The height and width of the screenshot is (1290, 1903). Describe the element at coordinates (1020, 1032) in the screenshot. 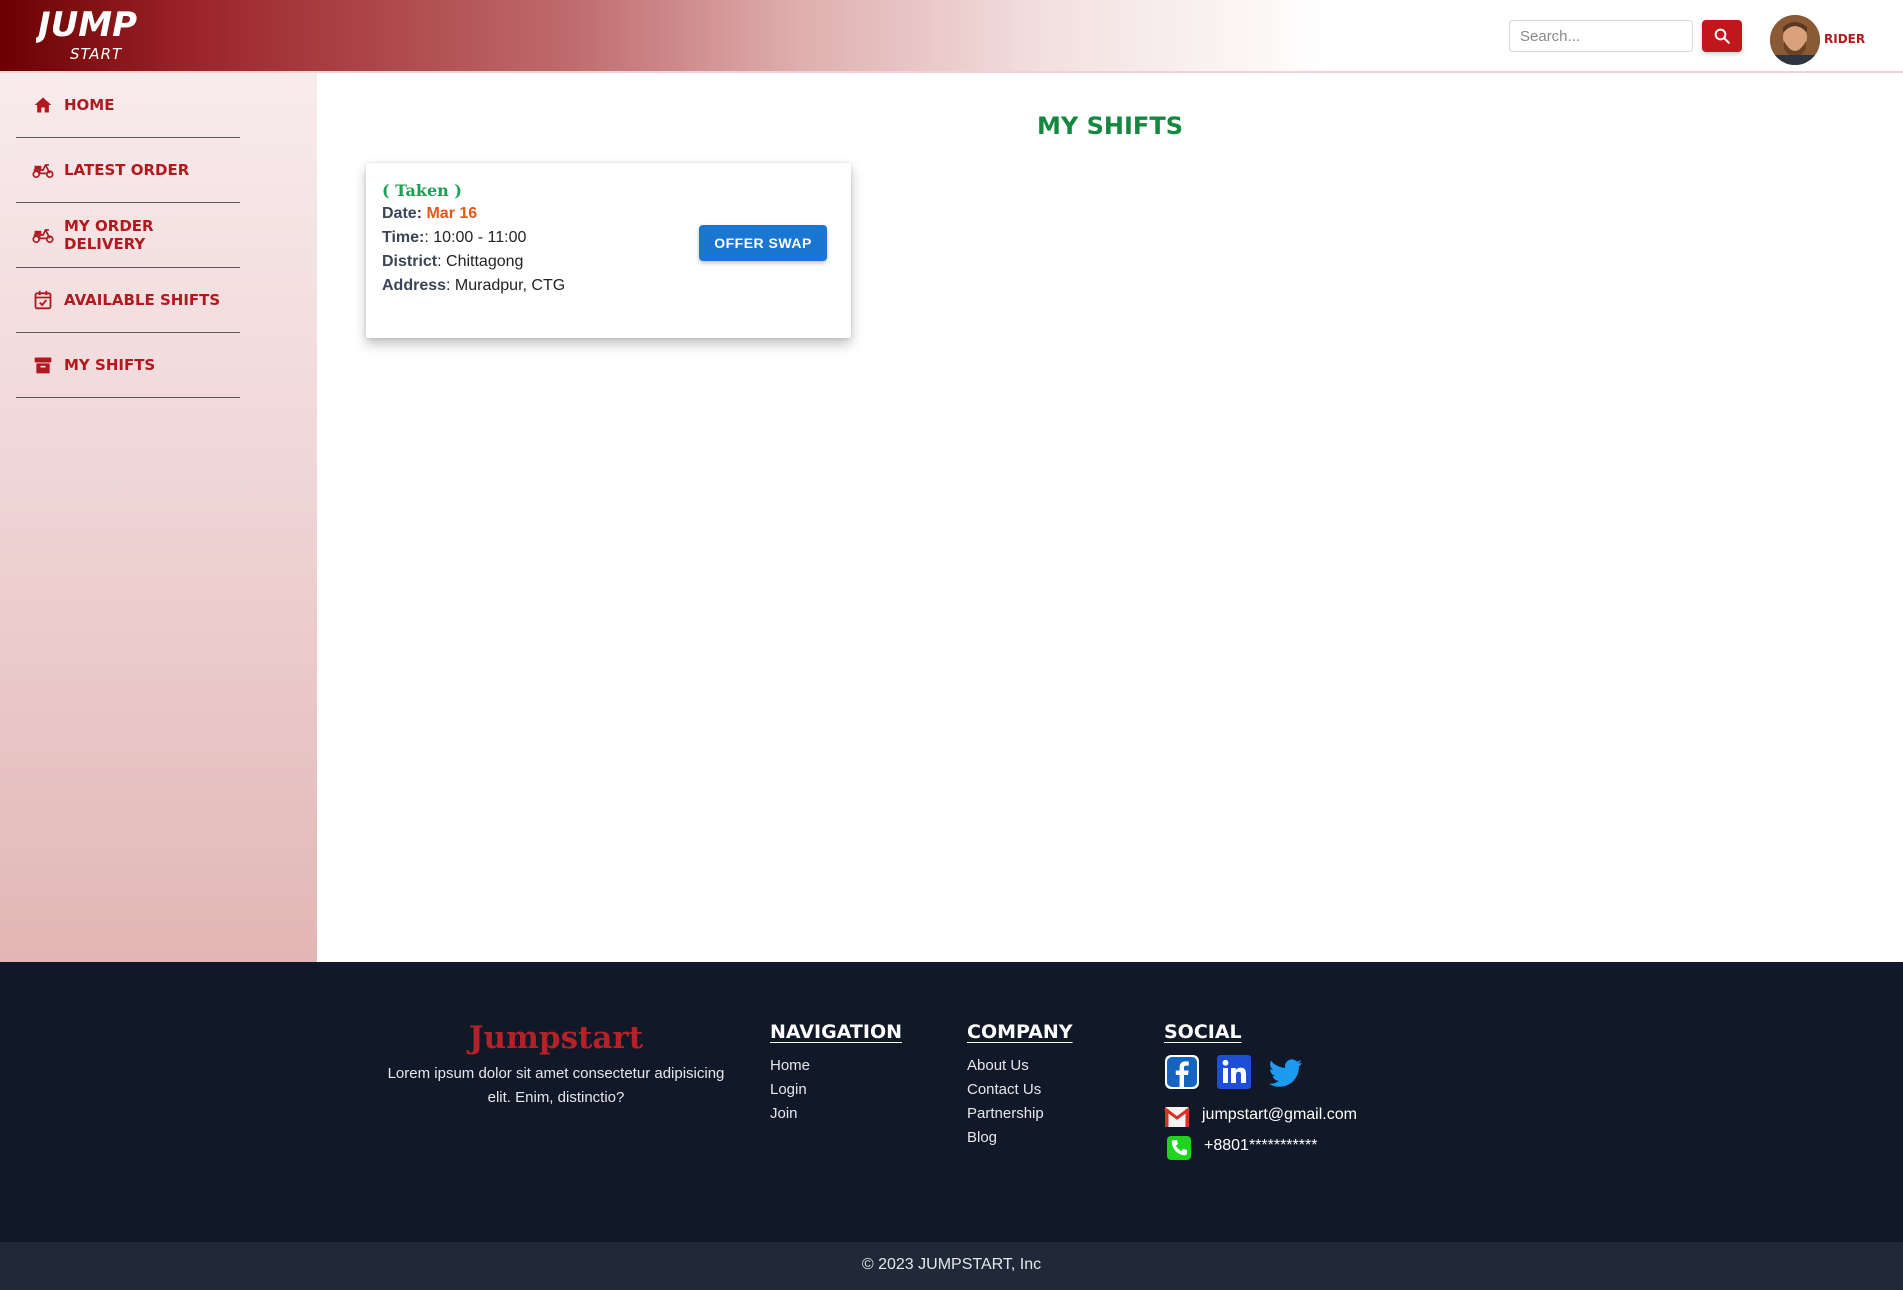

I see `company-heading: COMPANY` at that location.